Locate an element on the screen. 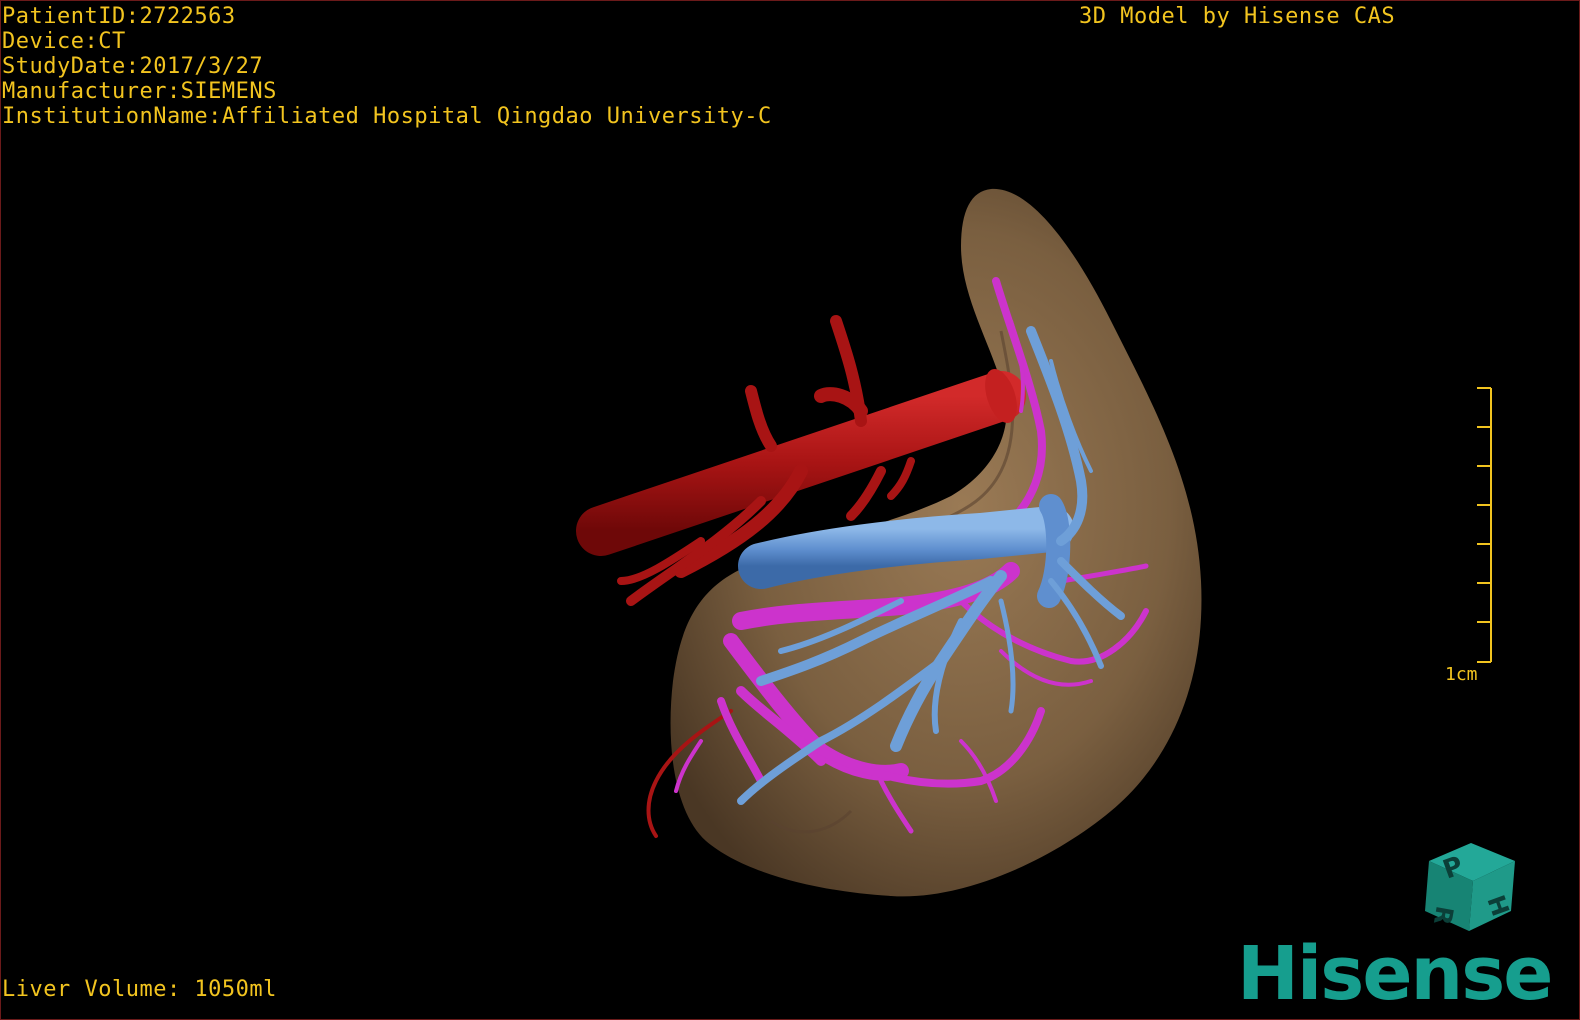  model-credit-label: 3D Model by Hisense CAS is located at coordinates (1237, 16).